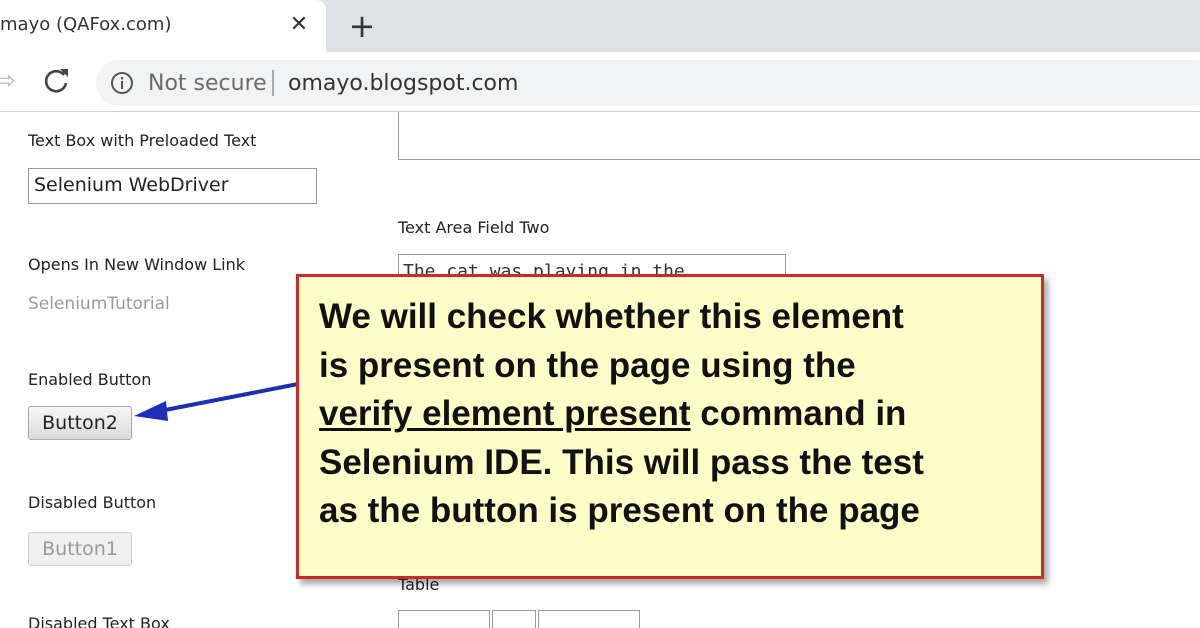 The height and width of the screenshot is (628, 1200). Describe the element at coordinates (122, 83) in the screenshot. I see `info-icon` at that location.